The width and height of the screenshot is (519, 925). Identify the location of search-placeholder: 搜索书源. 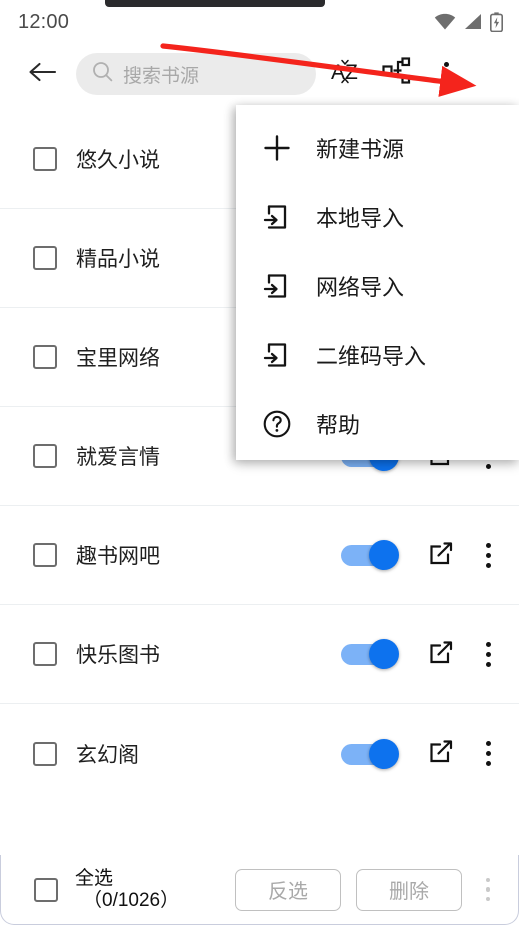
(161, 76).